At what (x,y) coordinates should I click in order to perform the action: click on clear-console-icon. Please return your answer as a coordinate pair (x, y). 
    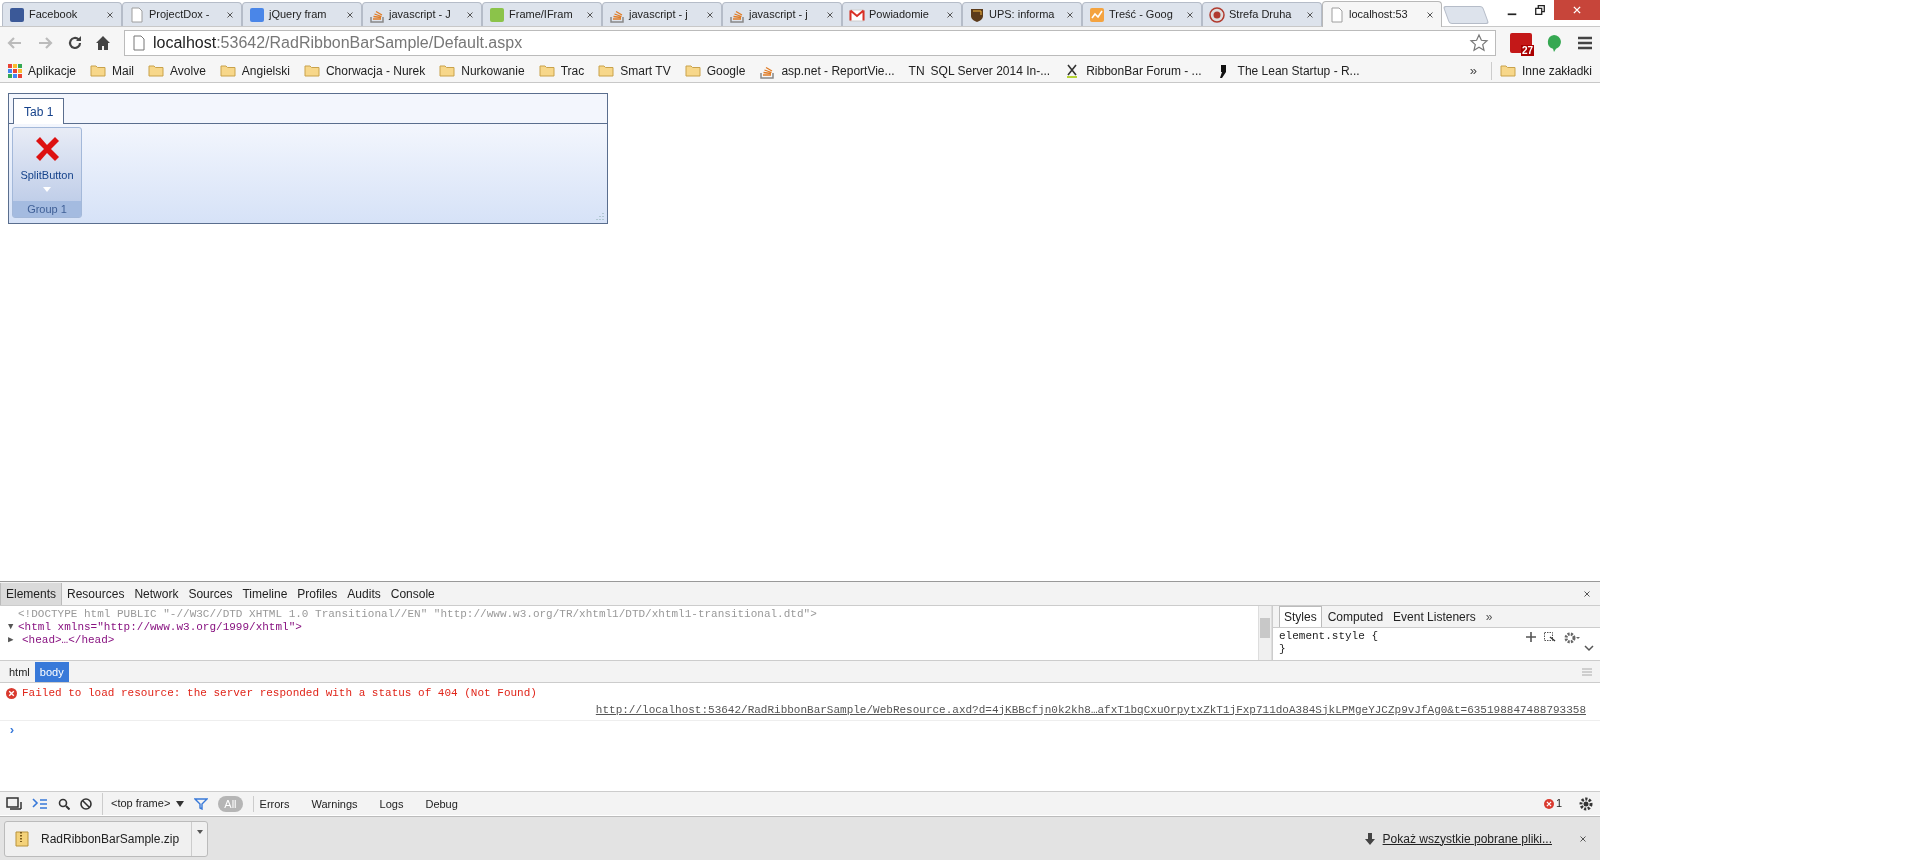
    Looking at the image, I should click on (86, 803).